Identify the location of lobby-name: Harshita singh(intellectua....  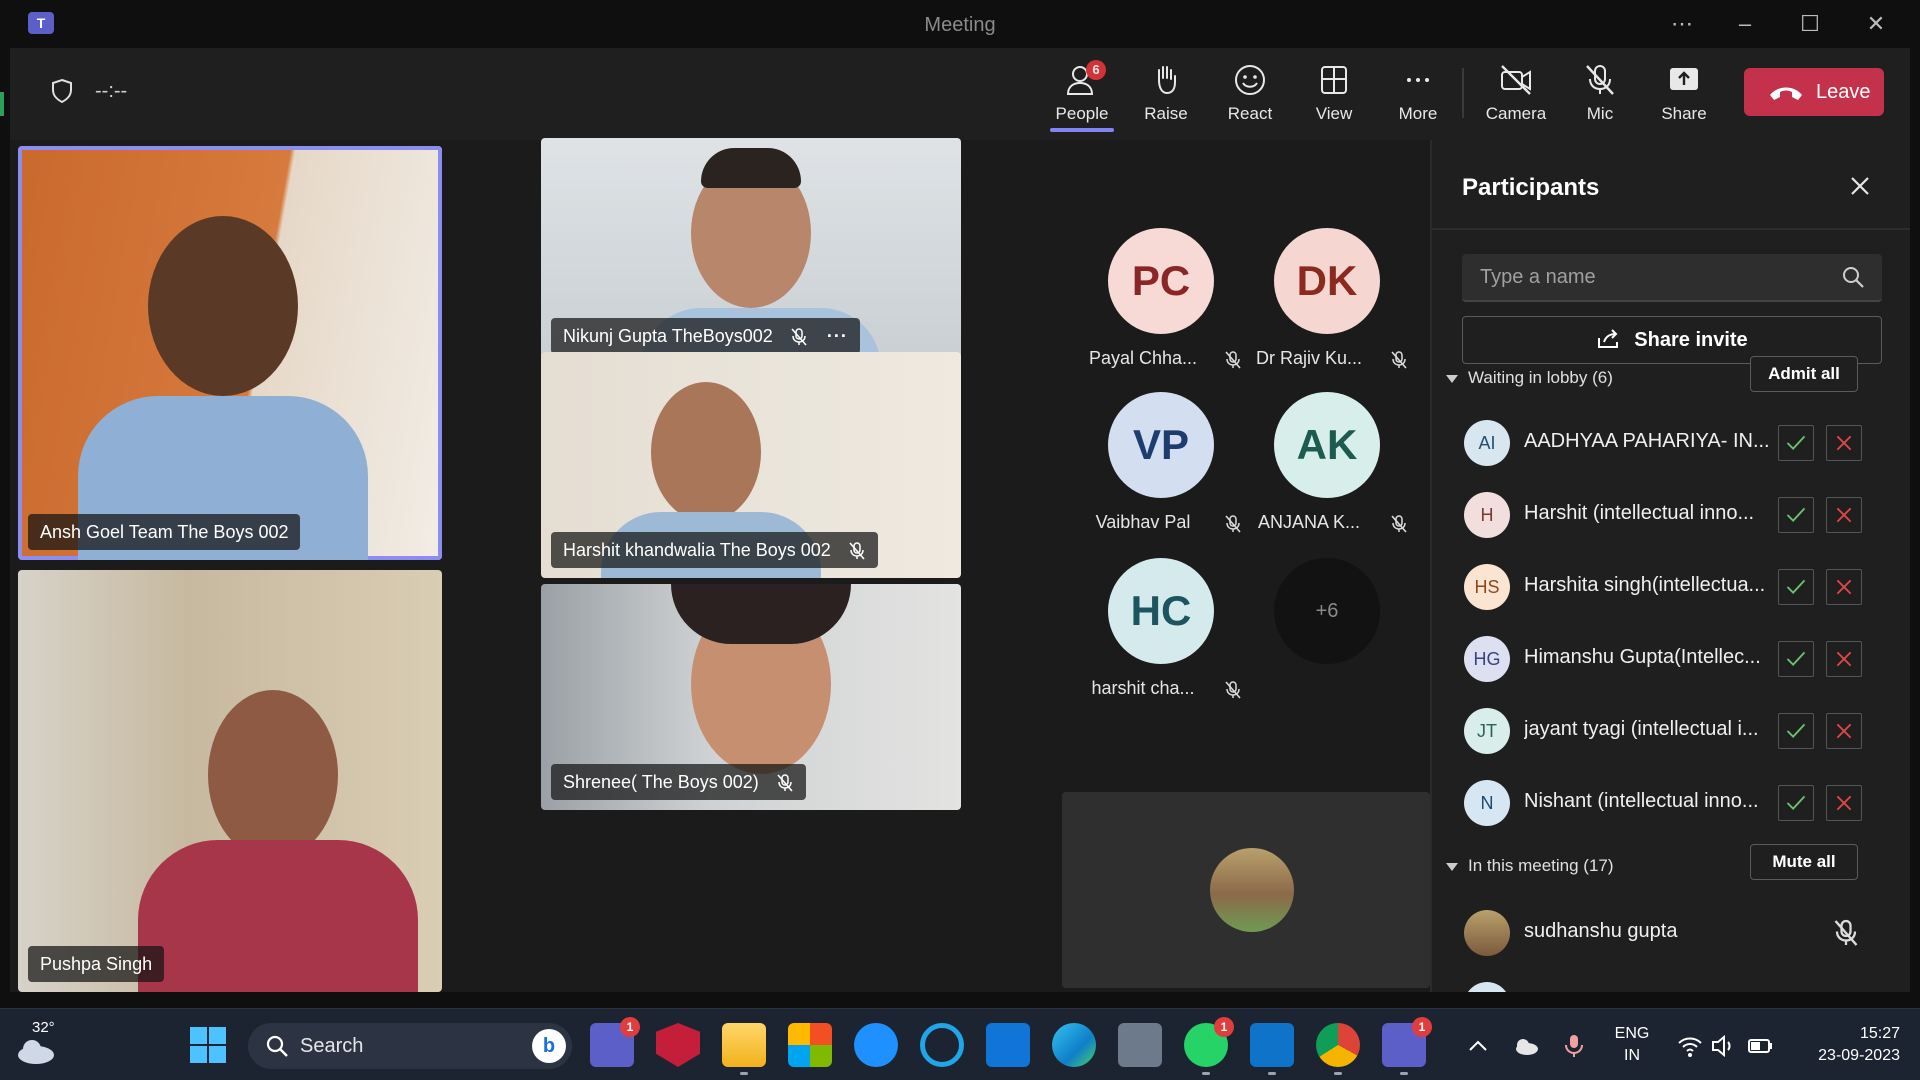
(1645, 585).